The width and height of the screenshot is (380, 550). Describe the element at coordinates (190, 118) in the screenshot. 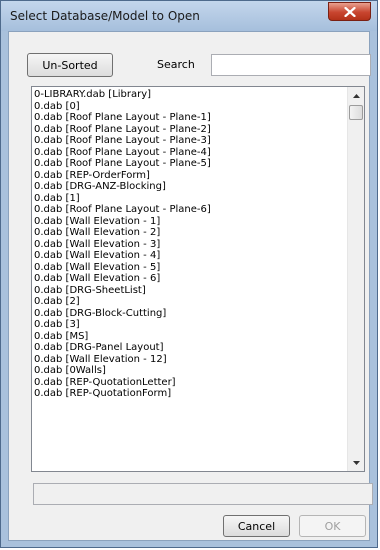

I see `list-item: 0.dab [Roof Plane Layout - Plane-1]` at that location.